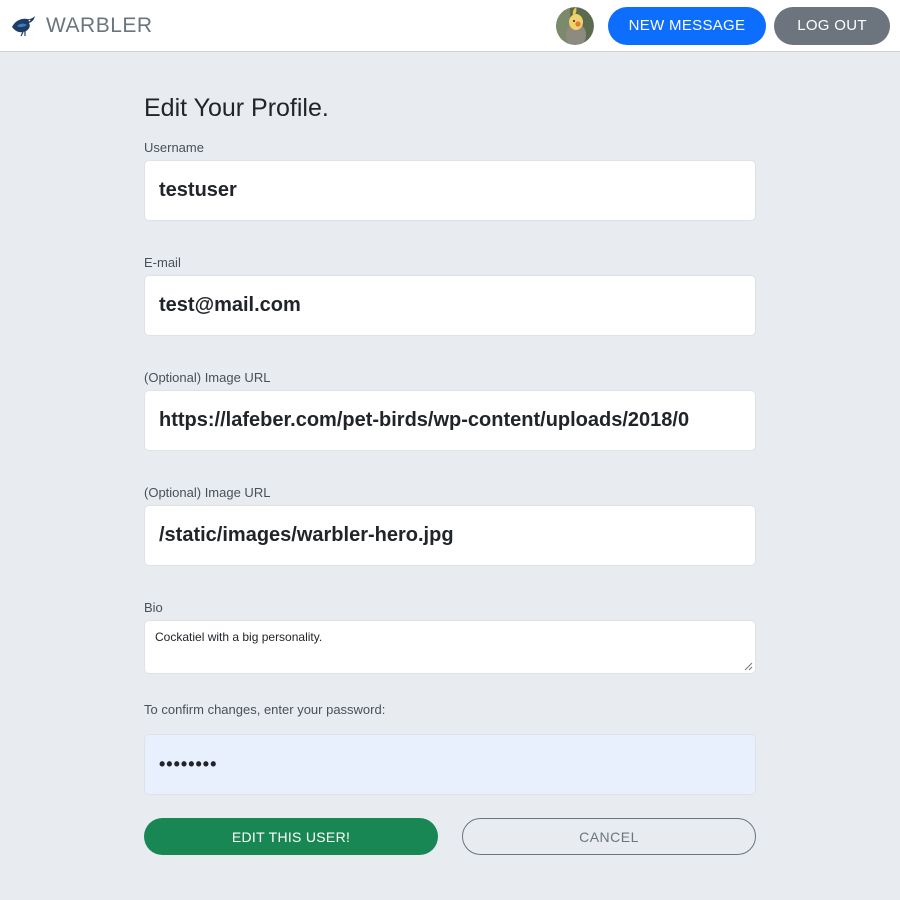  I want to click on email-field: test@mail.com, so click(450, 305).